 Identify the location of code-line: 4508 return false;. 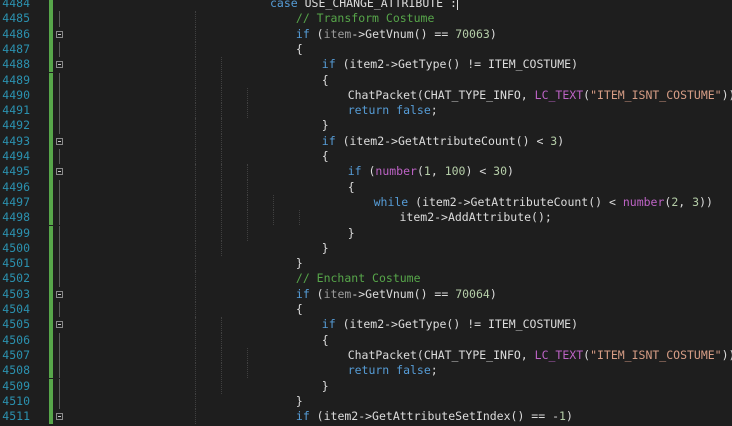
(366, 371).